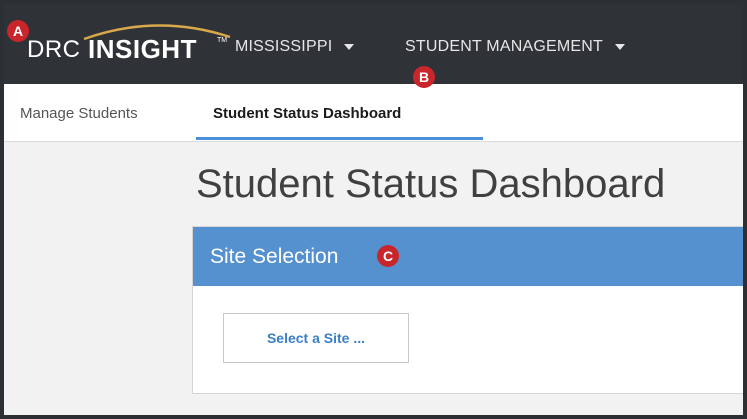 This screenshot has width=747, height=419. Describe the element at coordinates (504, 46) in the screenshot. I see `nav-student-management-label: STUDENT MANAGEMENT` at that location.